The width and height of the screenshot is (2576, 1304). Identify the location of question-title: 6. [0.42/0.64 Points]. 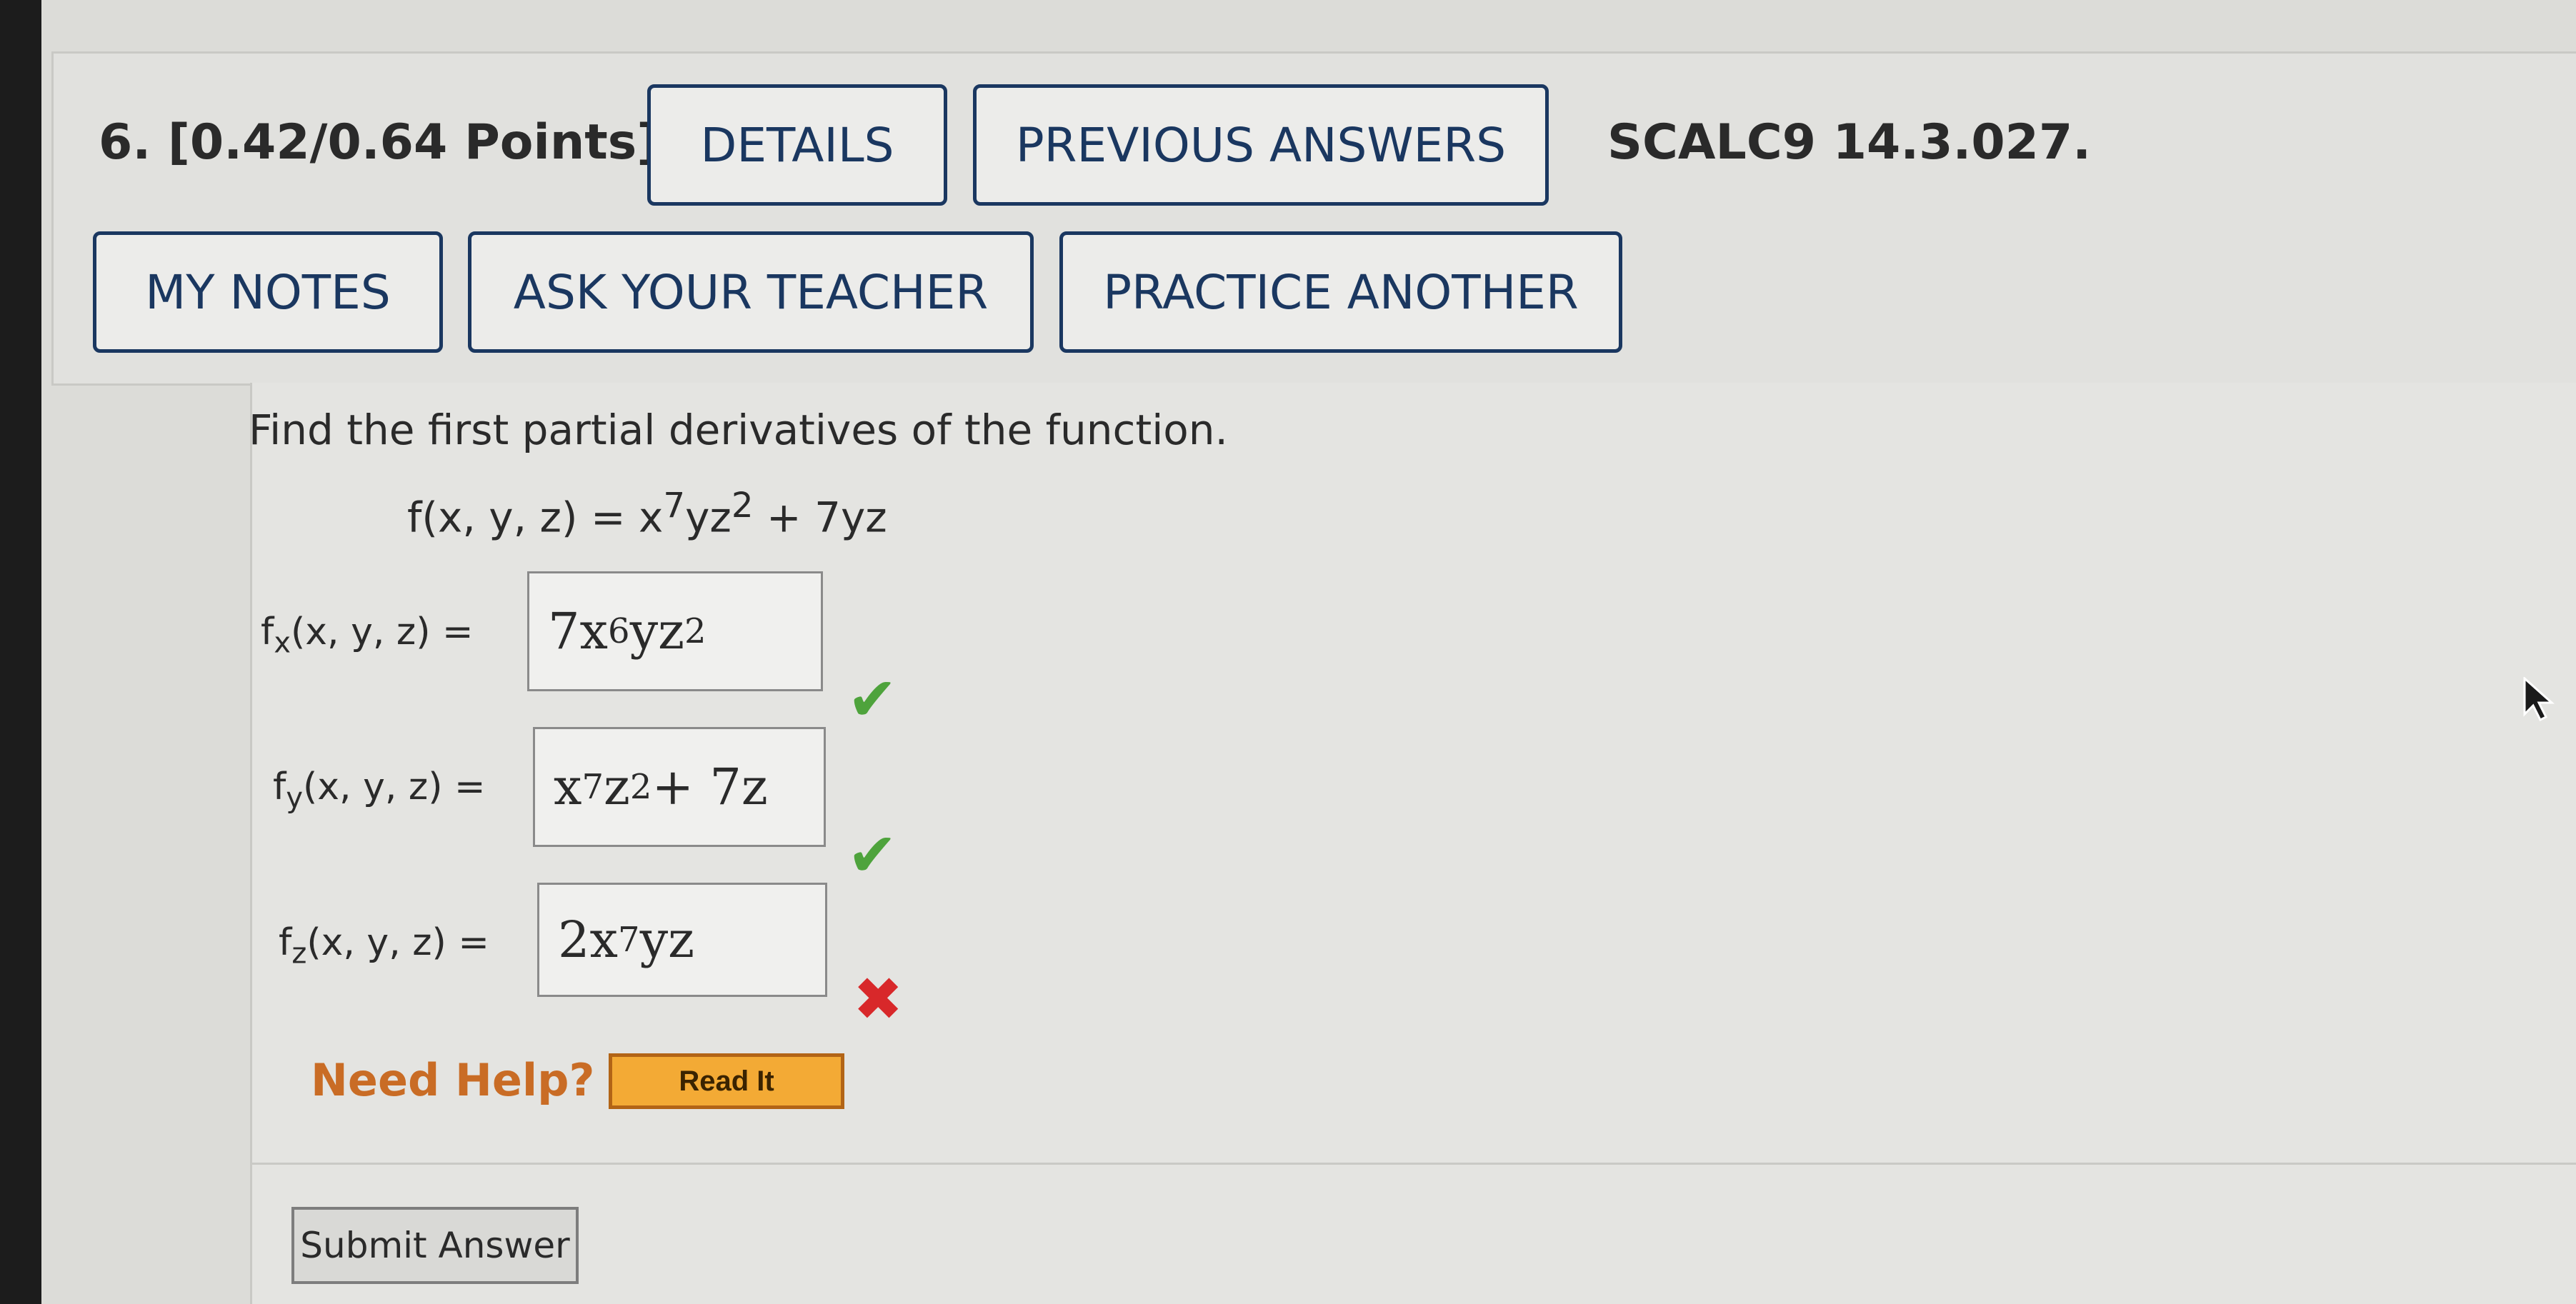
(379, 142).